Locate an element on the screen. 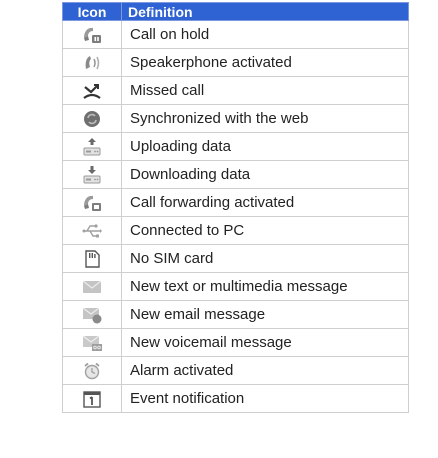  table-row: Connected to PC is located at coordinates (235, 230).